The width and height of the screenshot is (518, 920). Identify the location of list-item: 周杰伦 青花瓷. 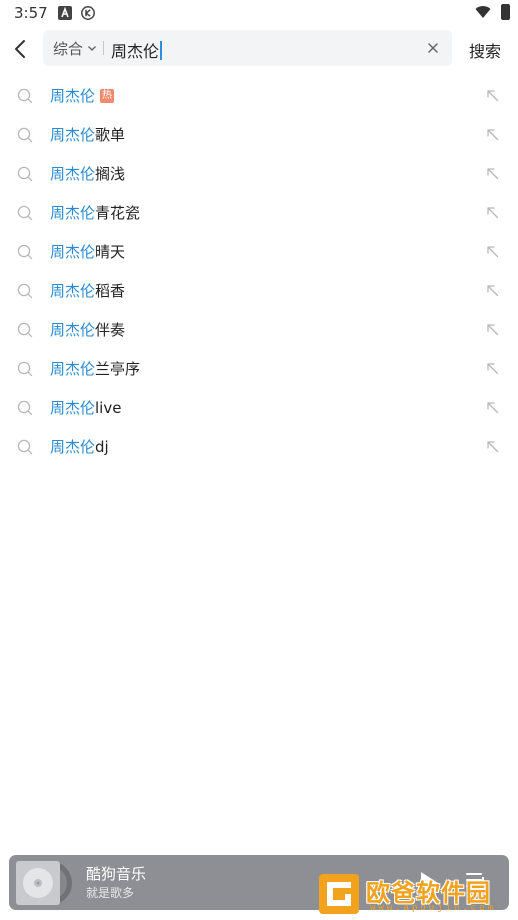
(259, 212).